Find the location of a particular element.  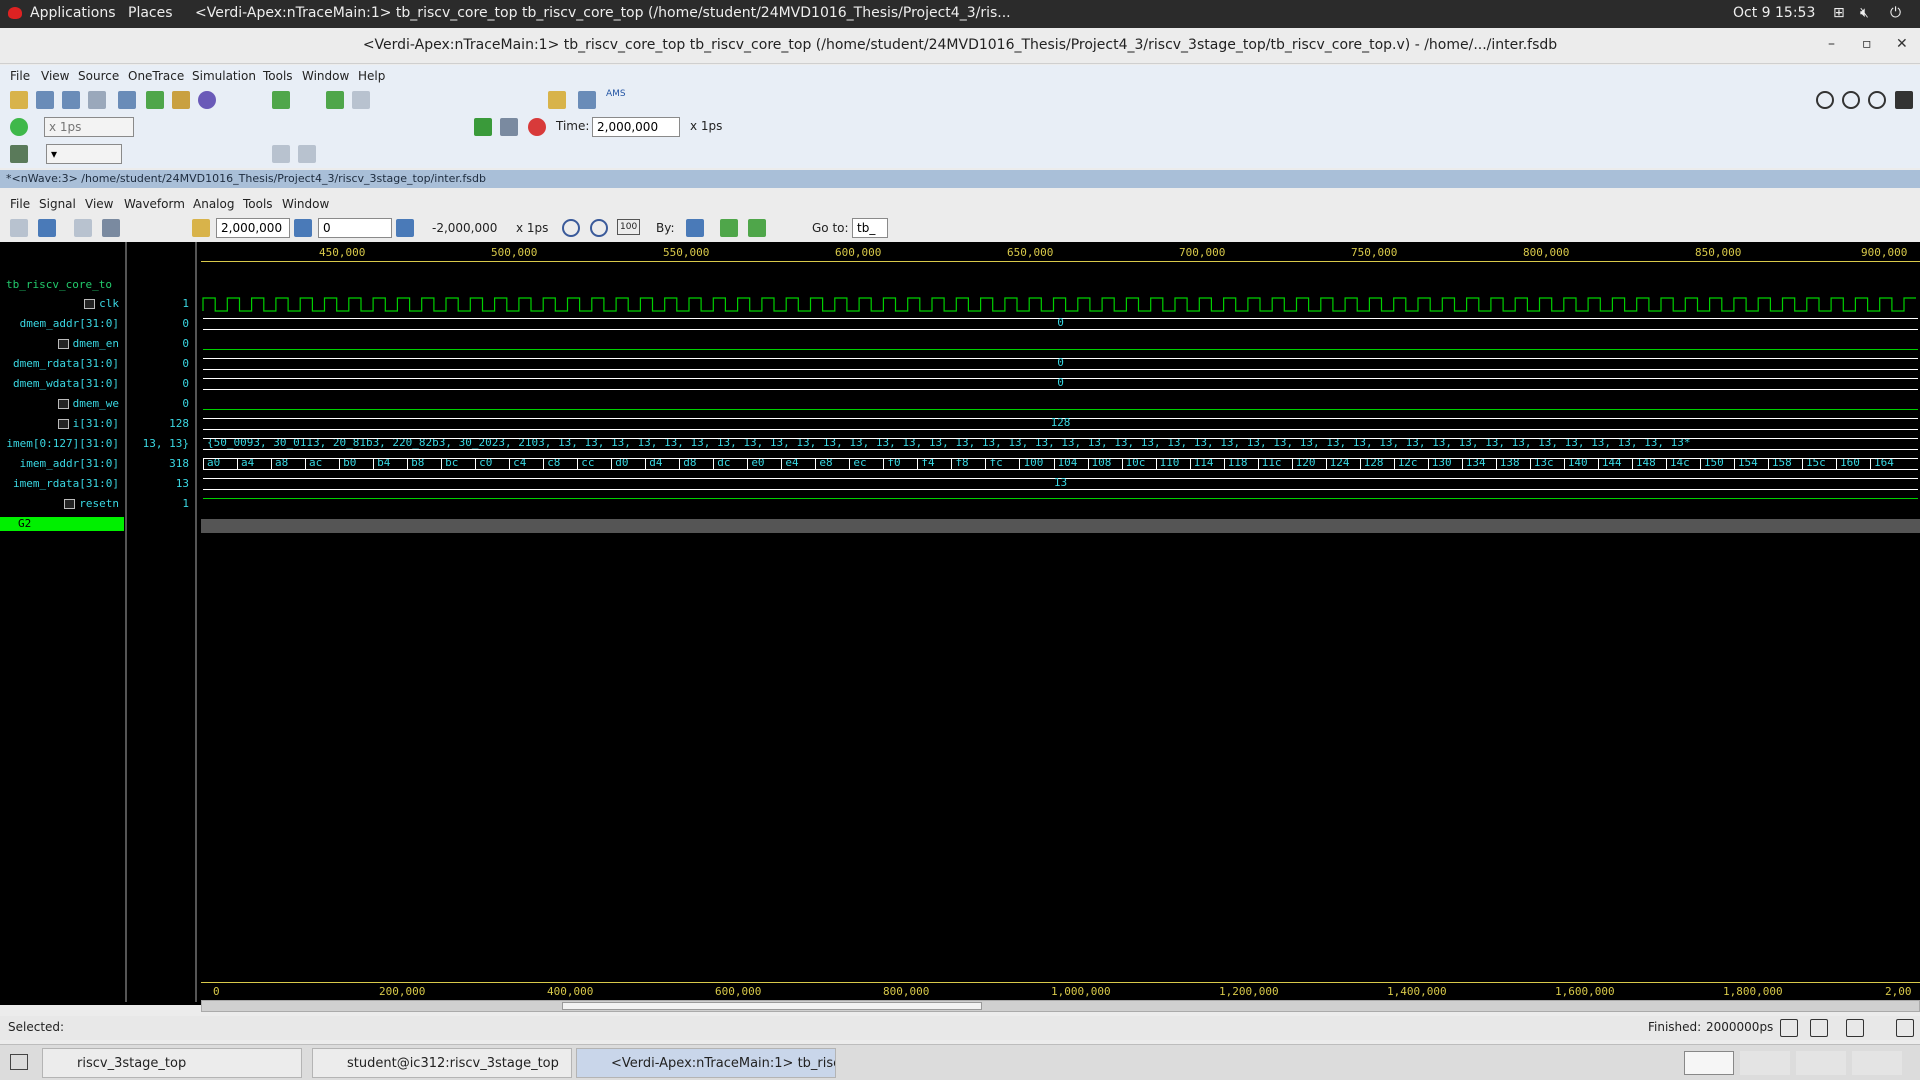

zoom-out-icon is located at coordinates (571, 228).